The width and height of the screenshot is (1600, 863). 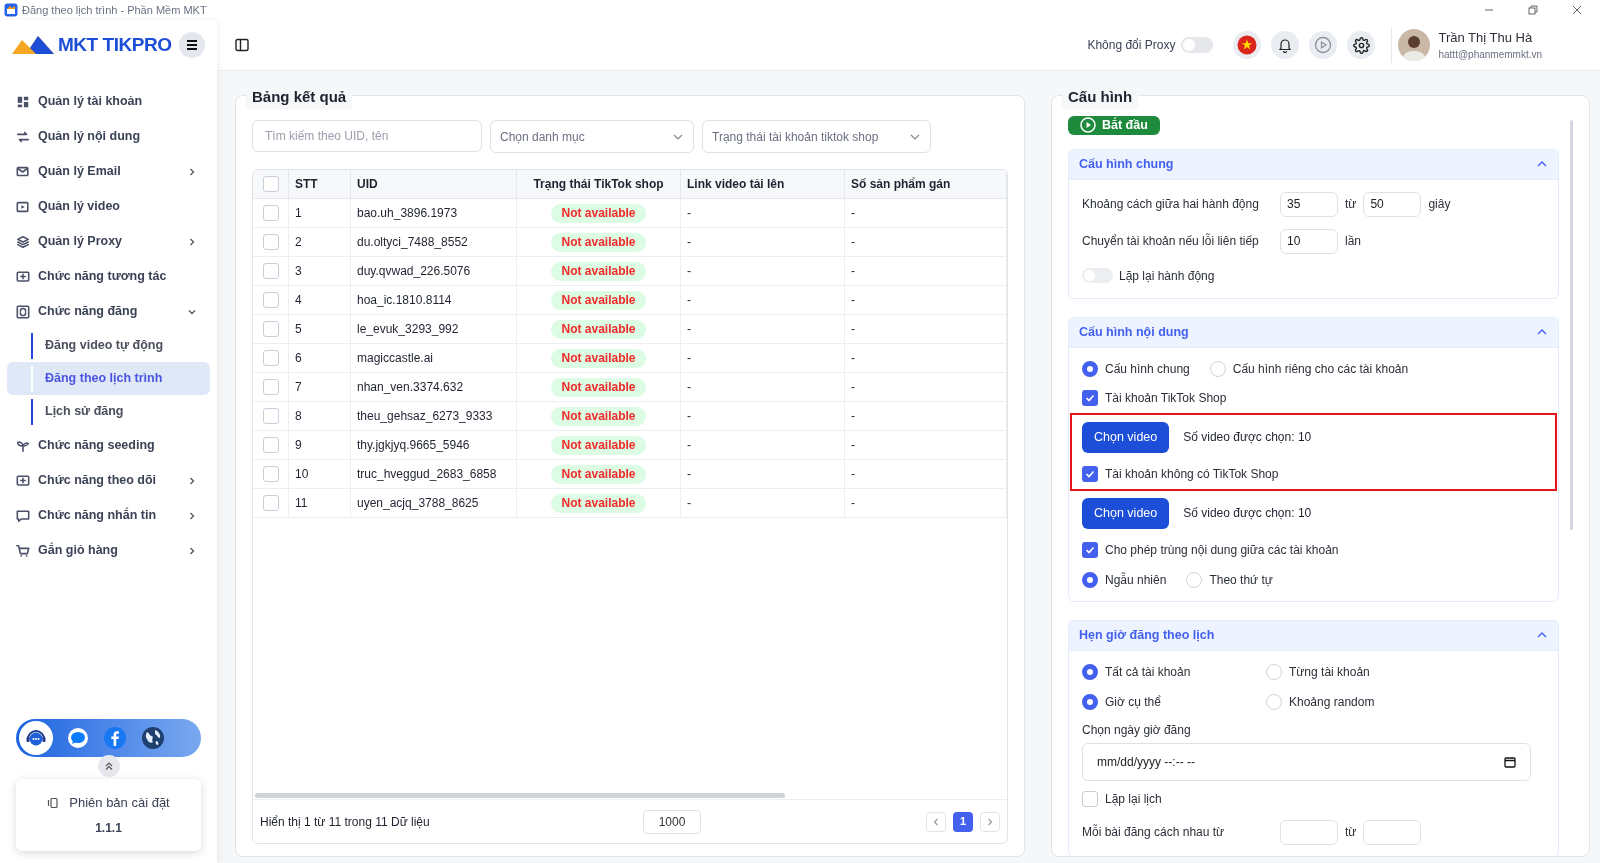 I want to click on chevron-left-icon, so click(x=936, y=821).